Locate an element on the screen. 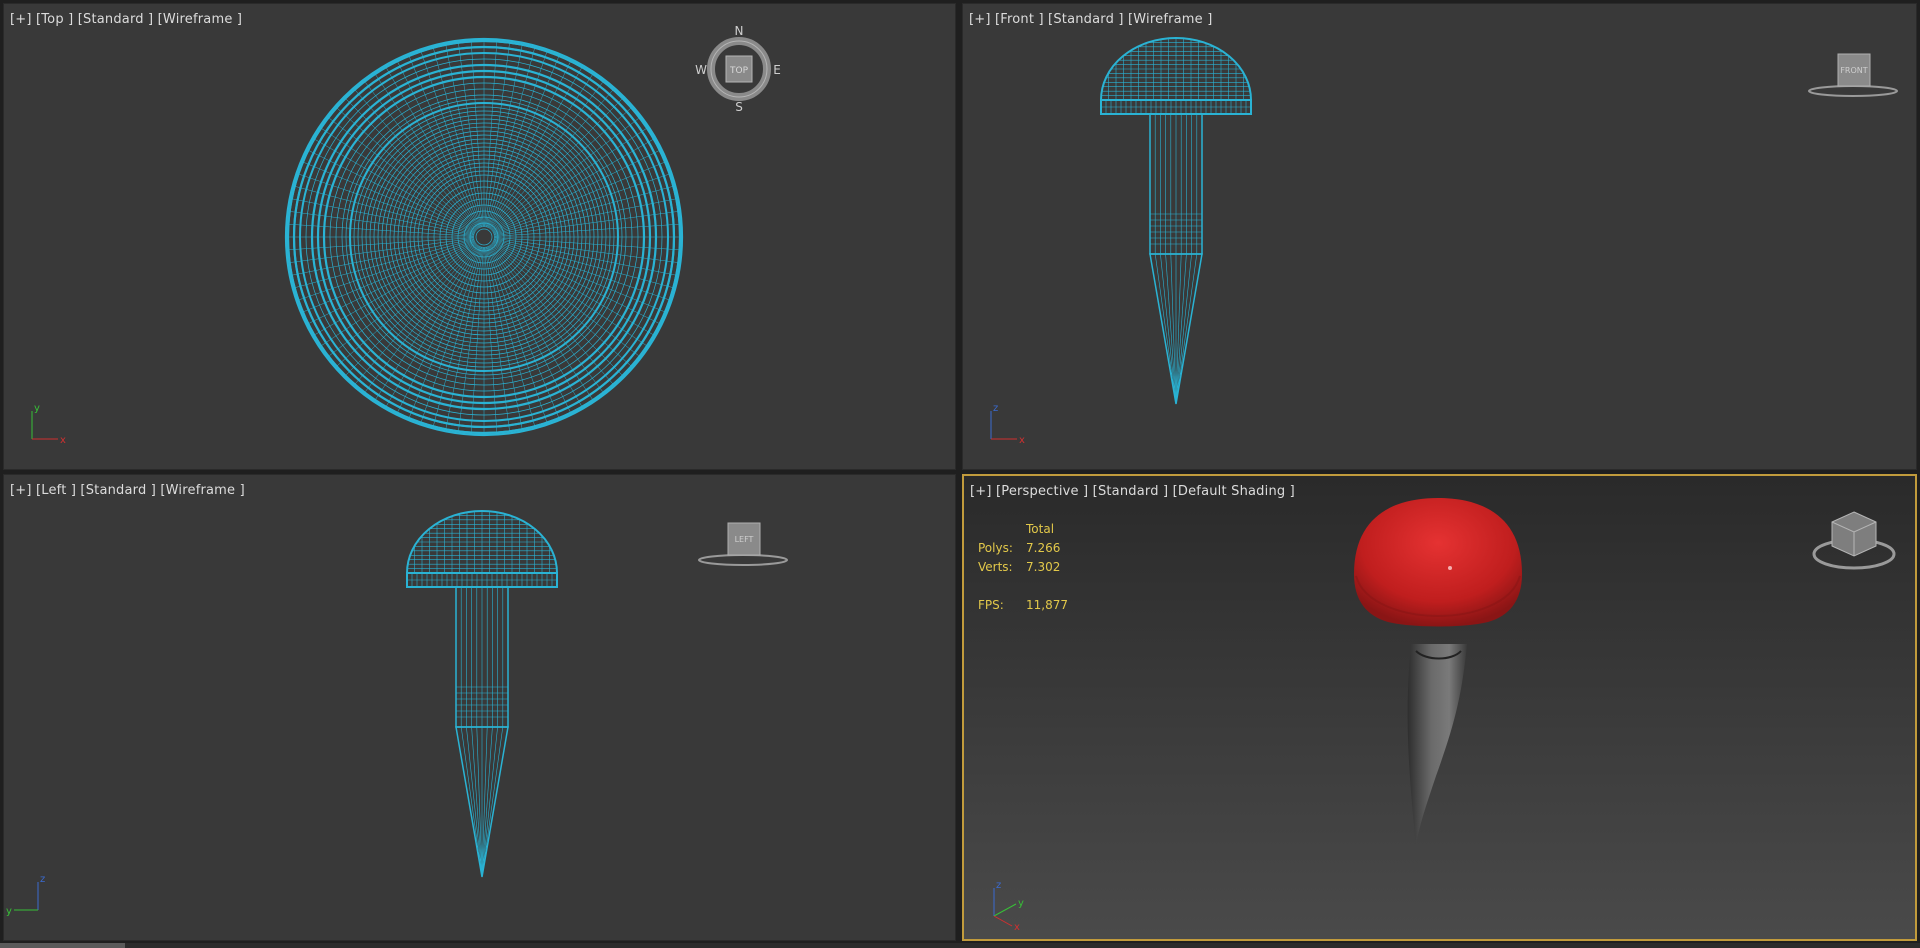 The height and width of the screenshot is (948, 1920). statistics-overlay: Total Polys: 7.266 Verts: 7.302 FPS: 11,877 is located at coordinates (1042, 567).